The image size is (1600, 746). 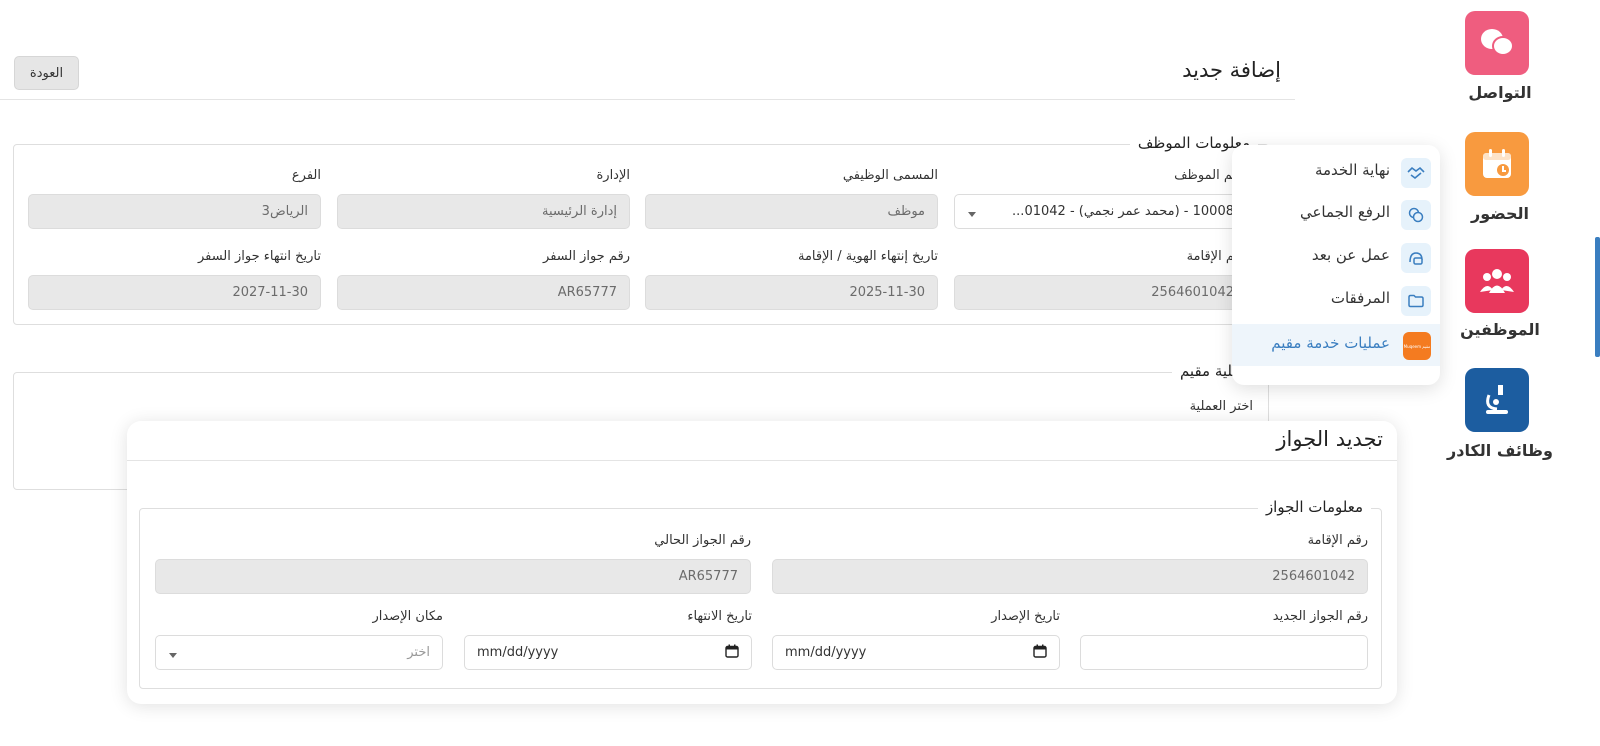 What do you see at coordinates (259, 256) in the screenshot?
I see `passport-expiry-label: تاريخ انتهاء جواز السفر` at bounding box center [259, 256].